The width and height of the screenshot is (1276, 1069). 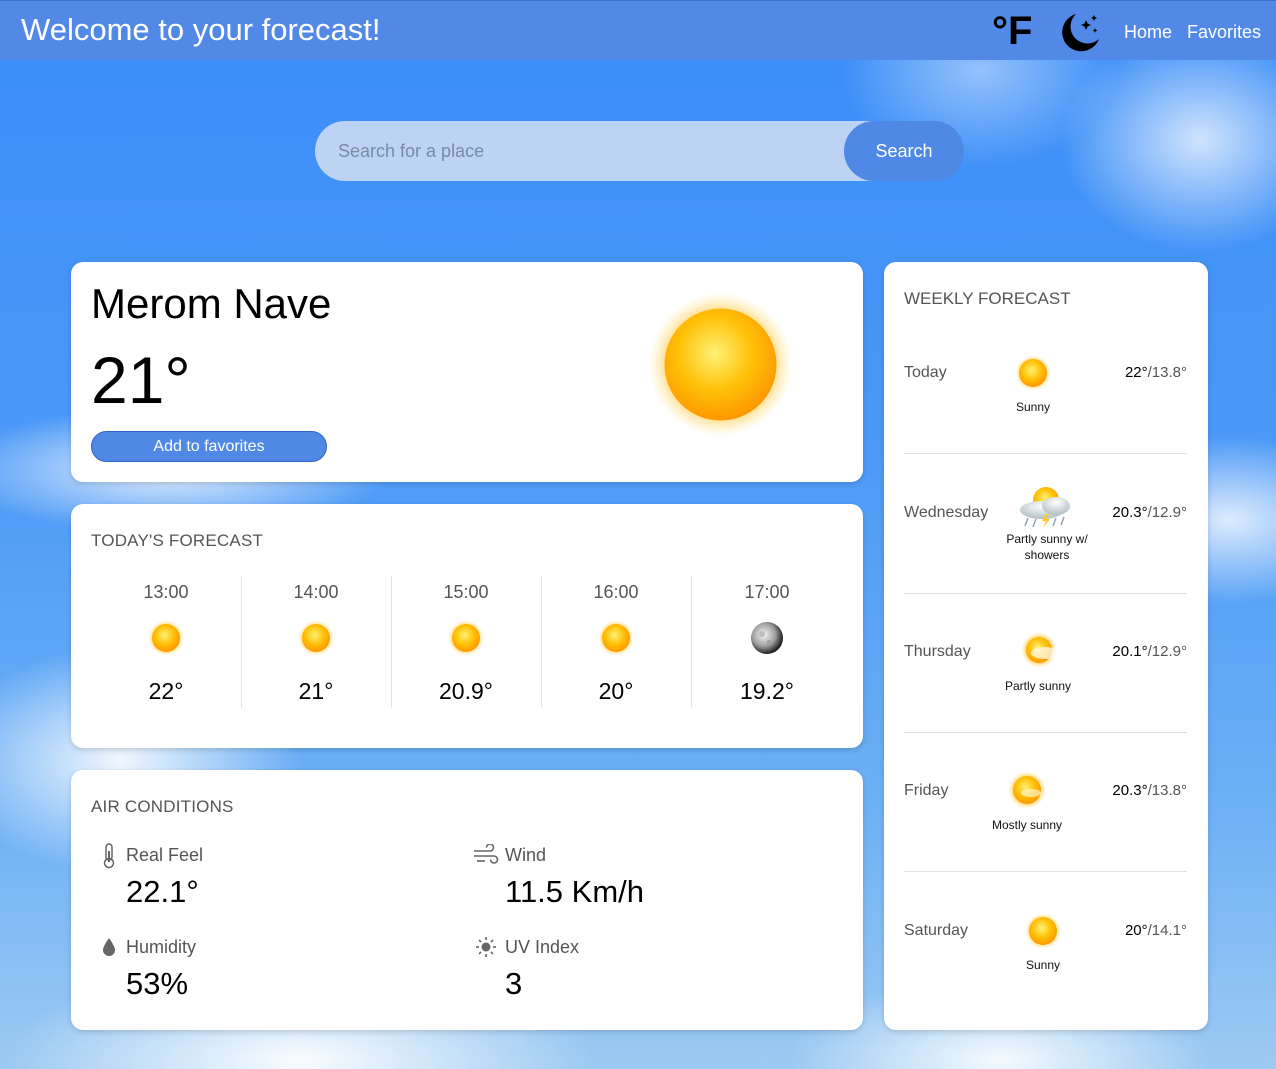 I want to click on real-feel-label: Real Feel, so click(x=165, y=855).